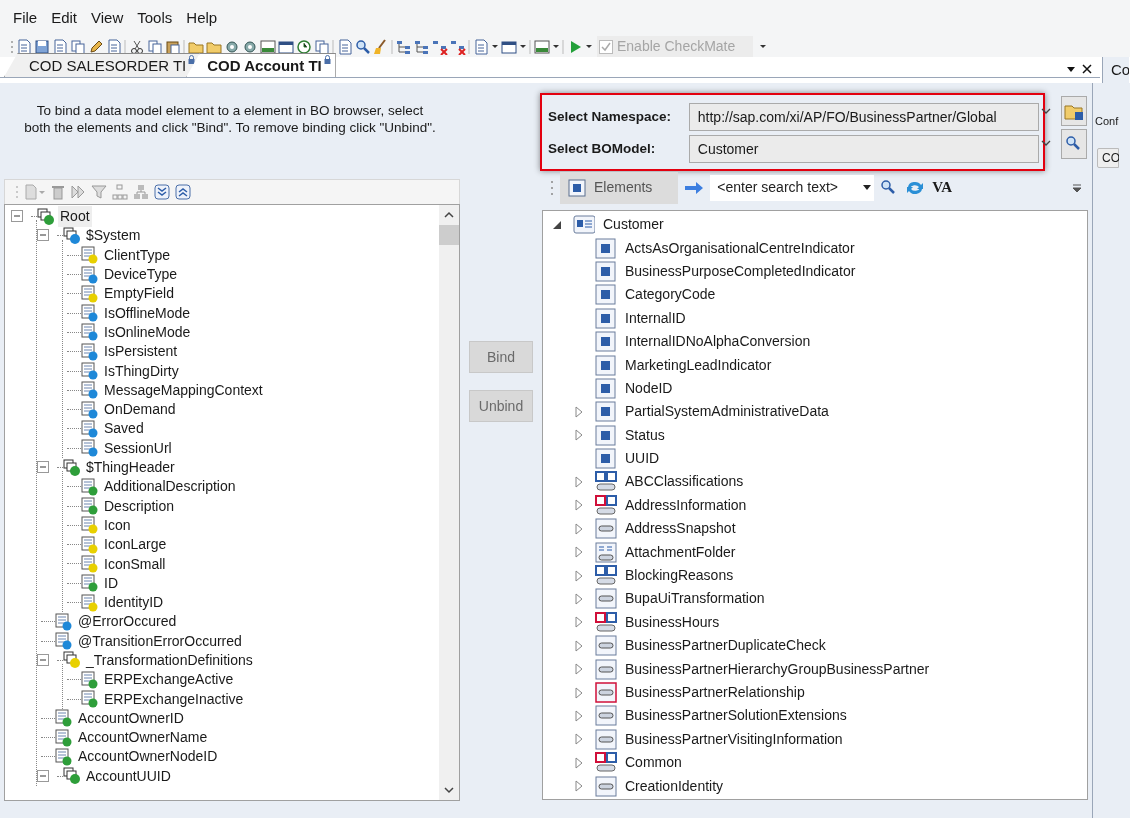 The width and height of the screenshot is (1130, 818). I want to click on va-button: VA, so click(942, 187).